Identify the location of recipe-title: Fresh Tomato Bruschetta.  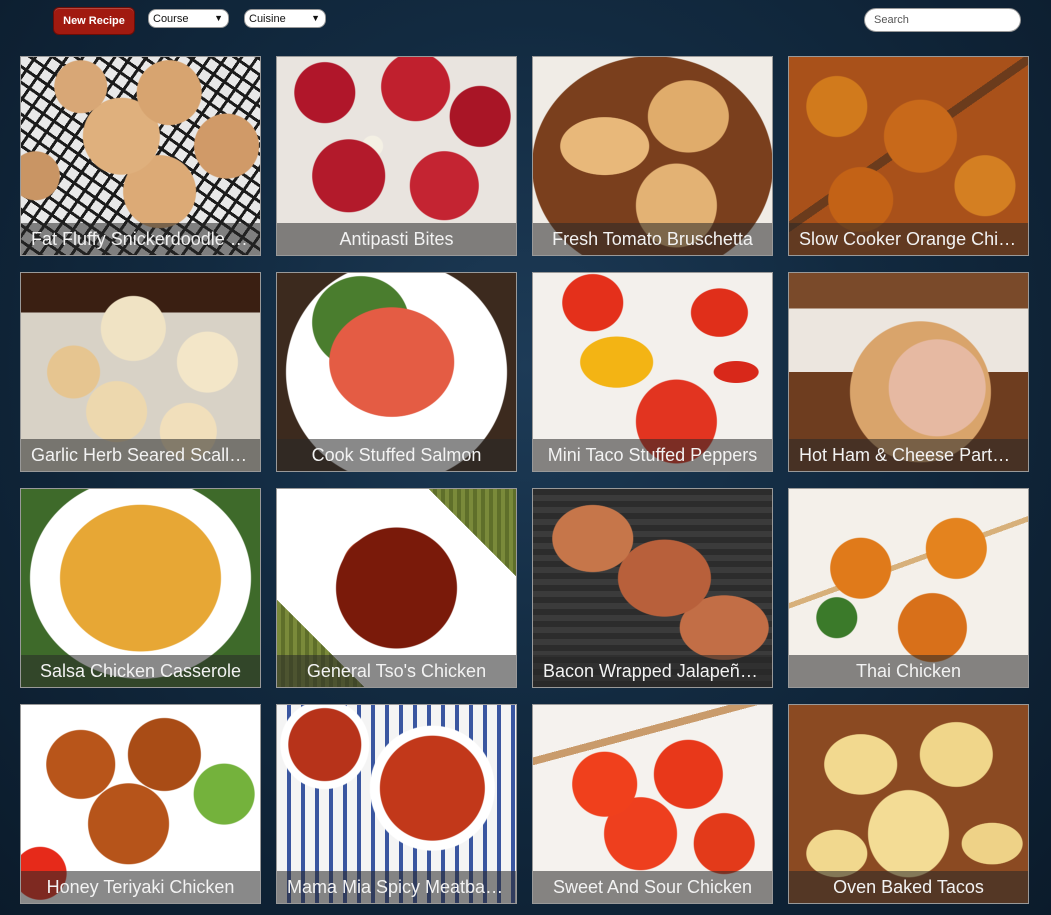
(652, 238).